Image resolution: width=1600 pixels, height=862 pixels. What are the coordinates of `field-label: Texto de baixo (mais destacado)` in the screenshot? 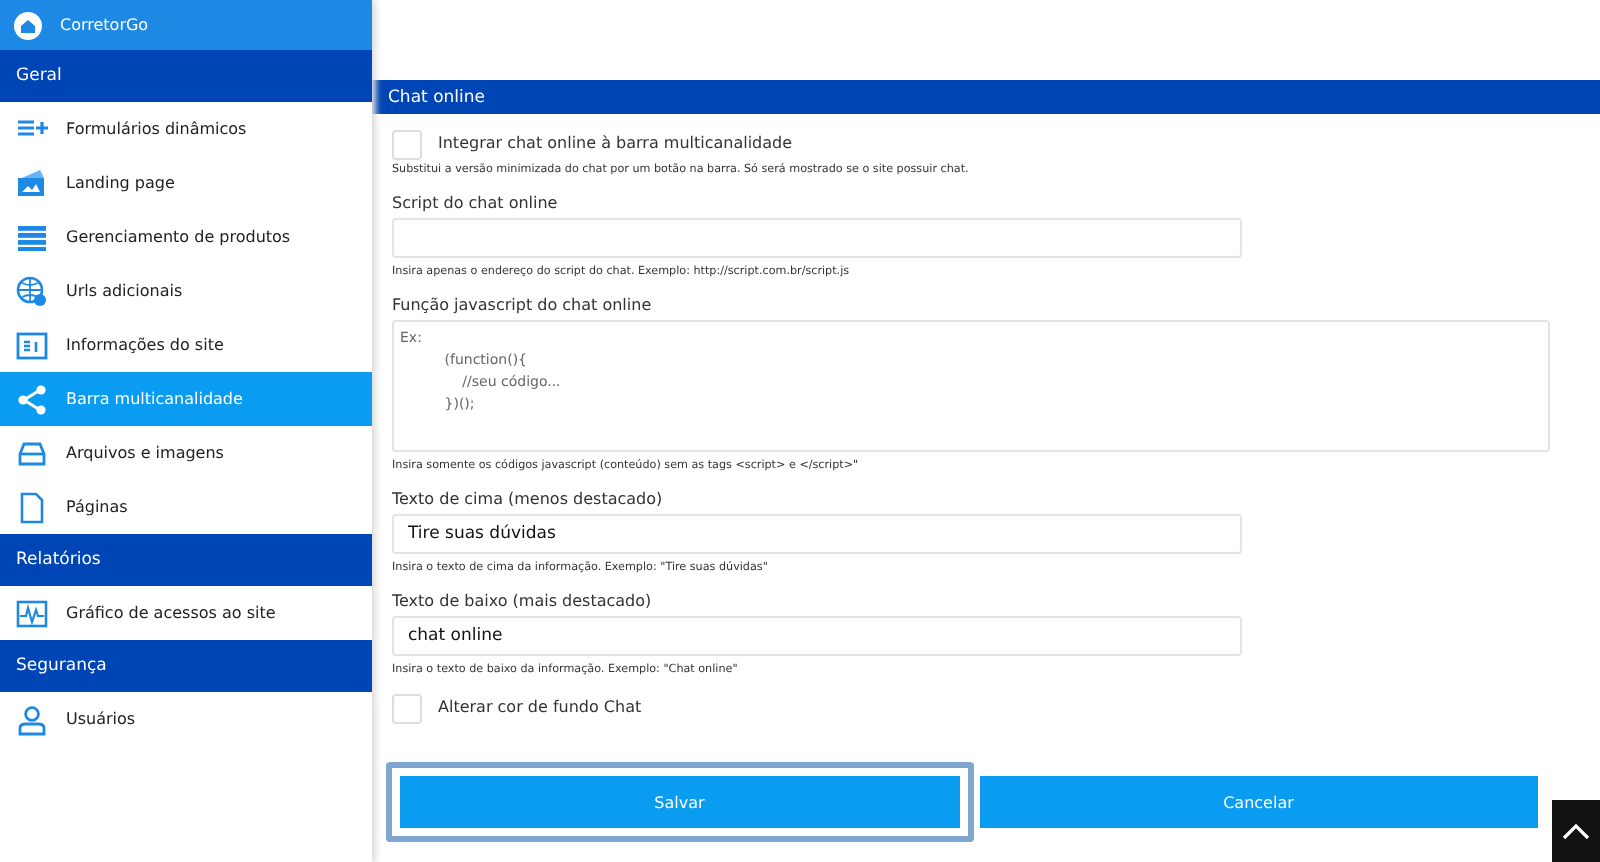 It's located at (523, 602).